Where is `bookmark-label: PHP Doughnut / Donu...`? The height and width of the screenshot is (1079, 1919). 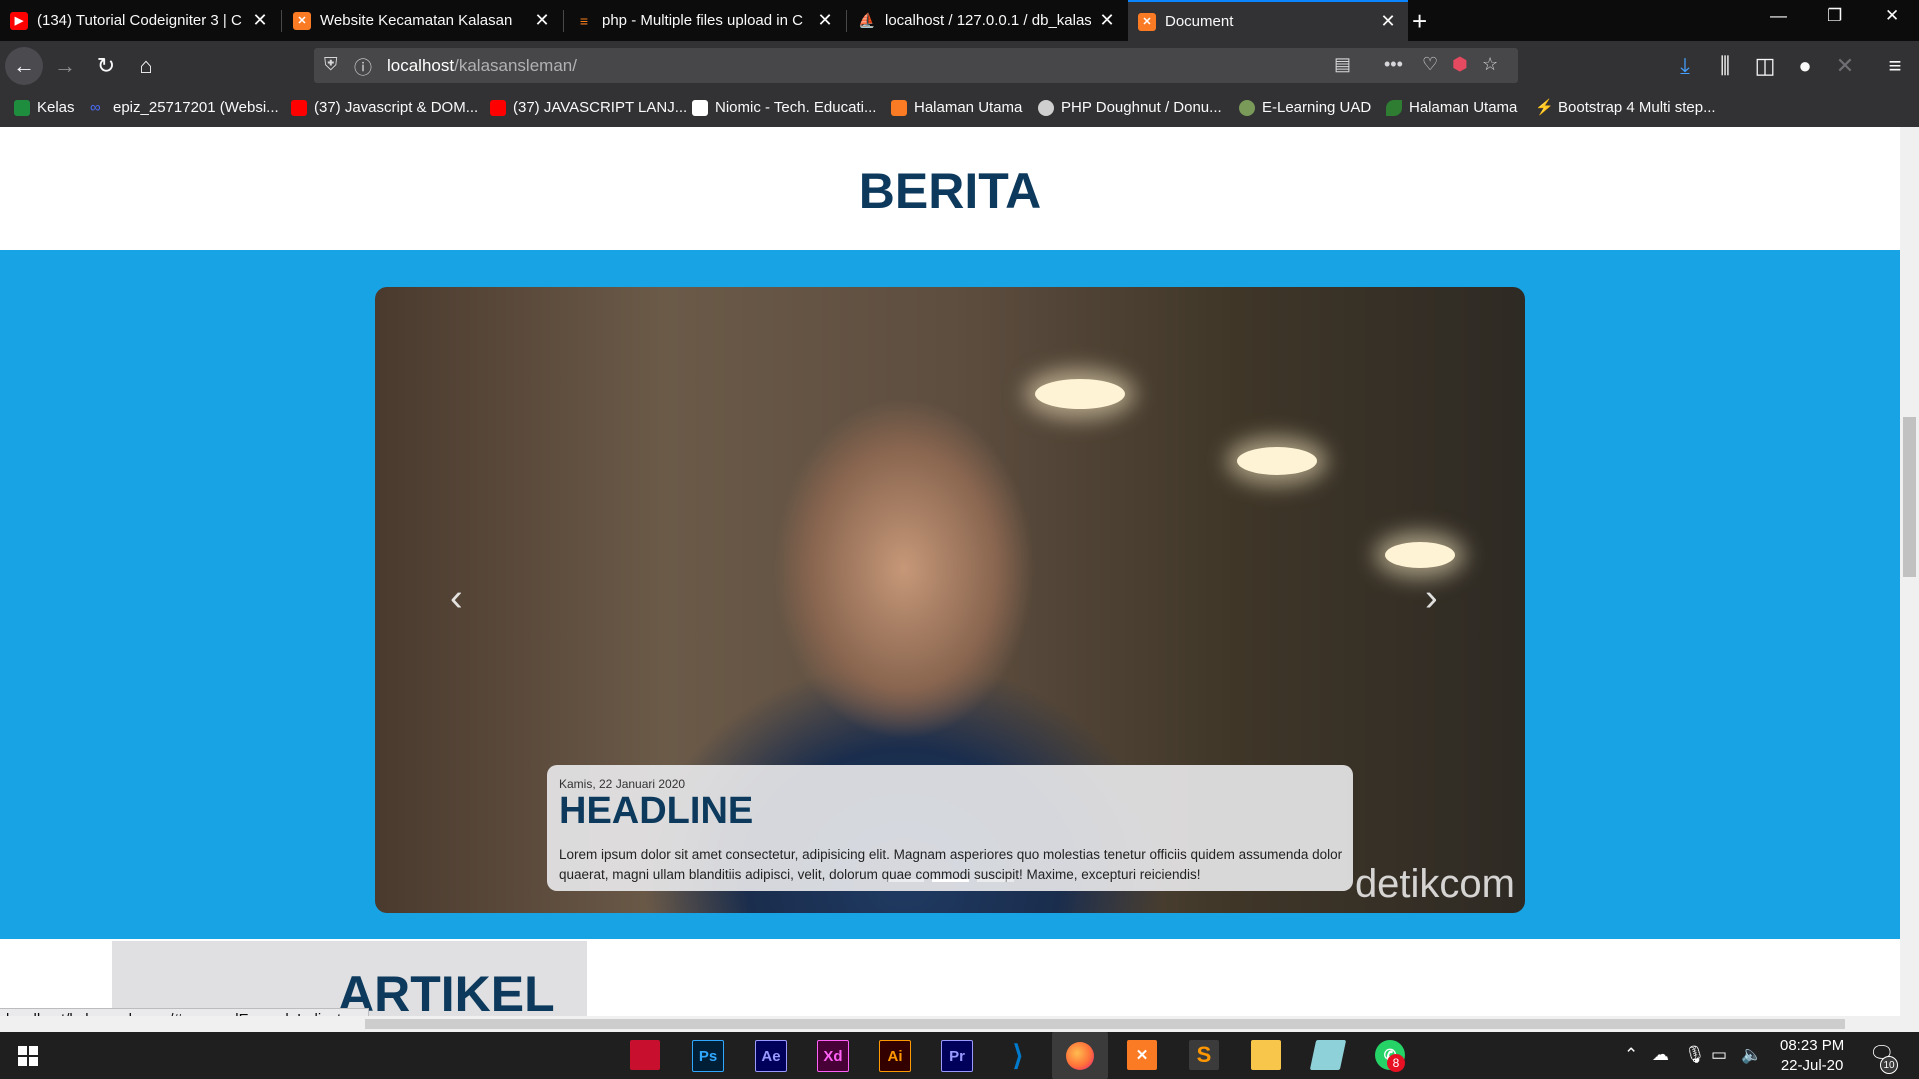 bookmark-label: PHP Doughnut / Donu... is located at coordinates (1141, 107).